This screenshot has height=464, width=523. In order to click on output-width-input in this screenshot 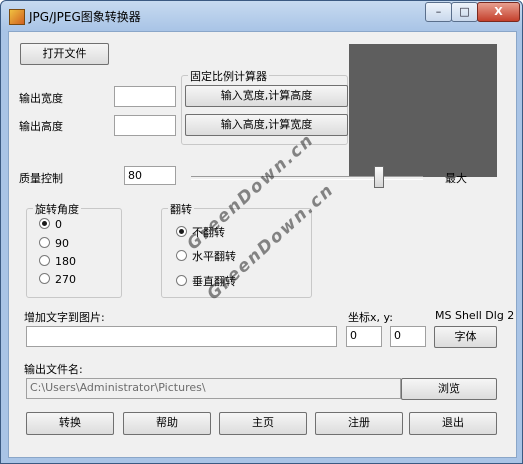, I will do `click(145, 96)`.